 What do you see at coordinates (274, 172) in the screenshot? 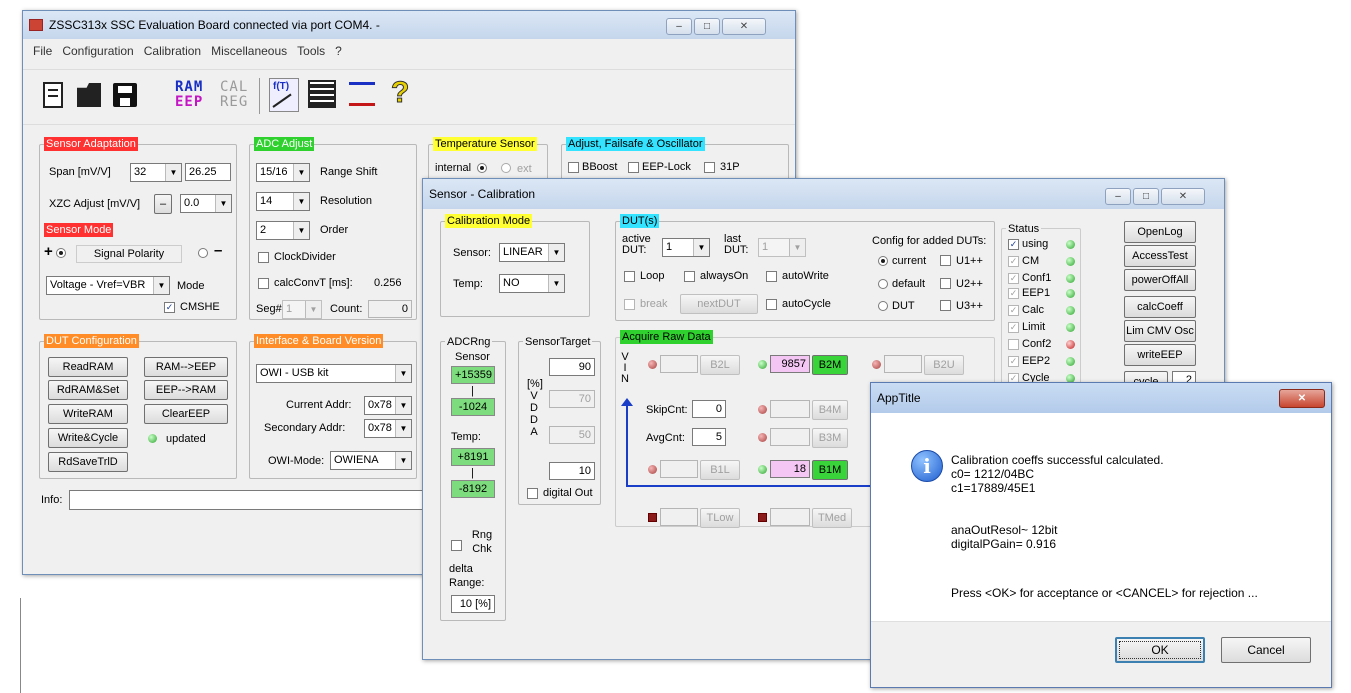
I see `range-shift-value: 15/16` at bounding box center [274, 172].